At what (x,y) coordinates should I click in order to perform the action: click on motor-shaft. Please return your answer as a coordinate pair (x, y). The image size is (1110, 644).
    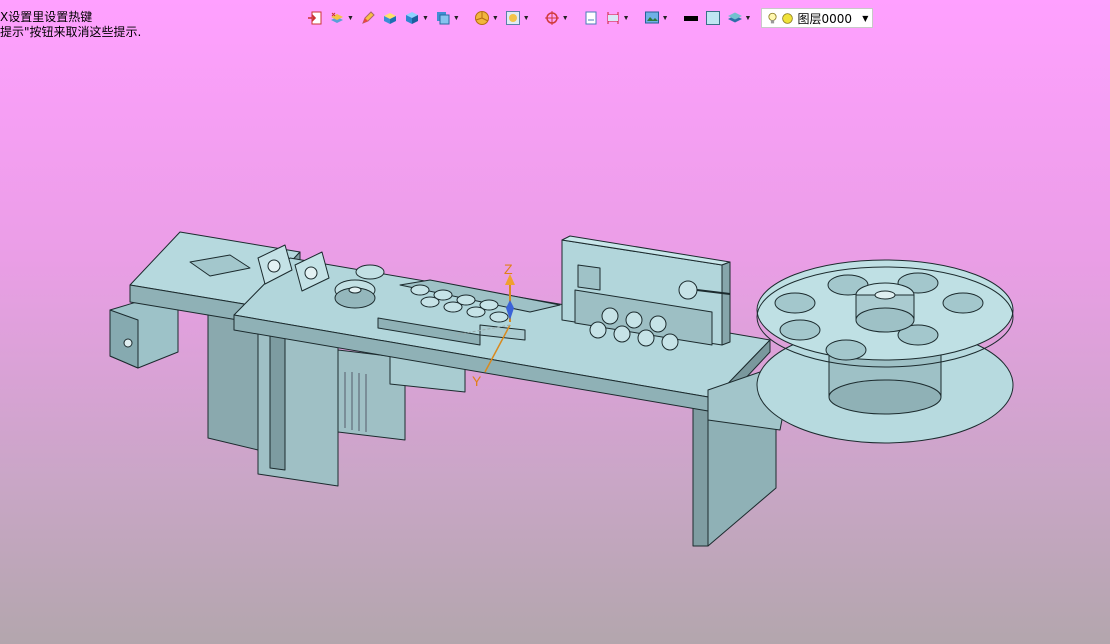
    Looking at the image, I should click on (128, 343).